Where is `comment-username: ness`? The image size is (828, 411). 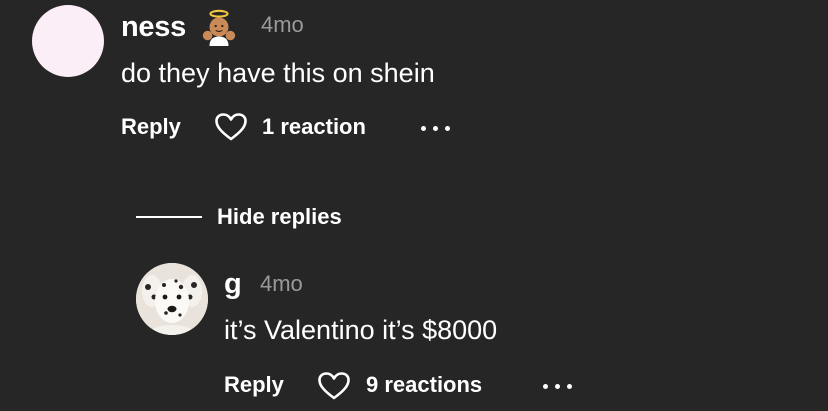 comment-username: ness is located at coordinates (153, 27).